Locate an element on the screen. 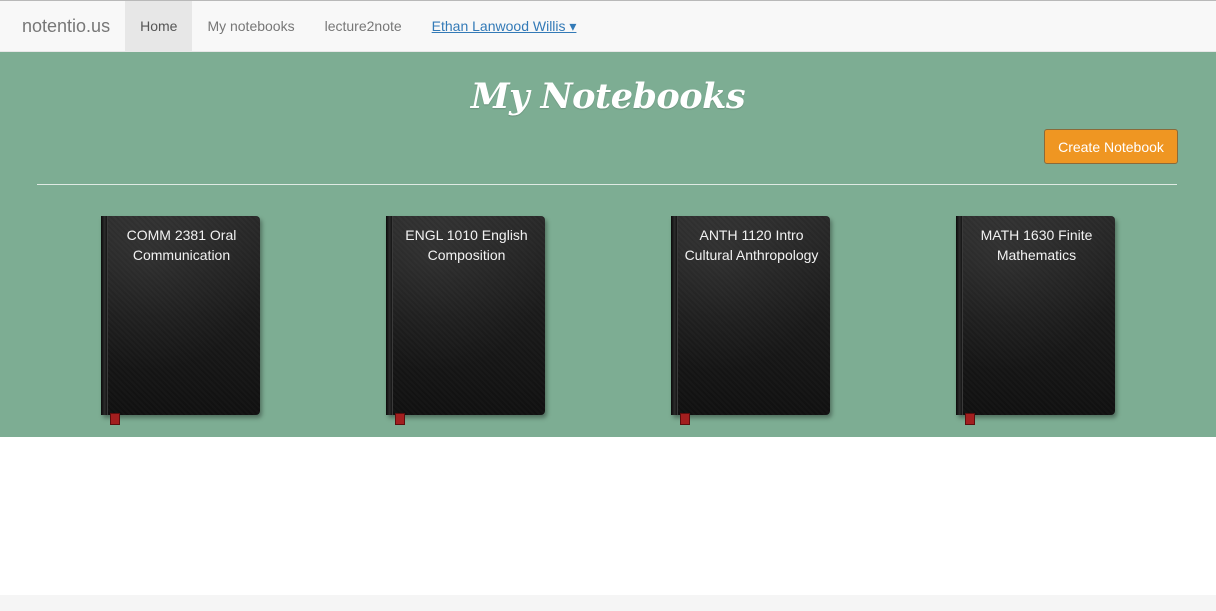 This screenshot has height=611, width=1216. divider is located at coordinates (607, 184).